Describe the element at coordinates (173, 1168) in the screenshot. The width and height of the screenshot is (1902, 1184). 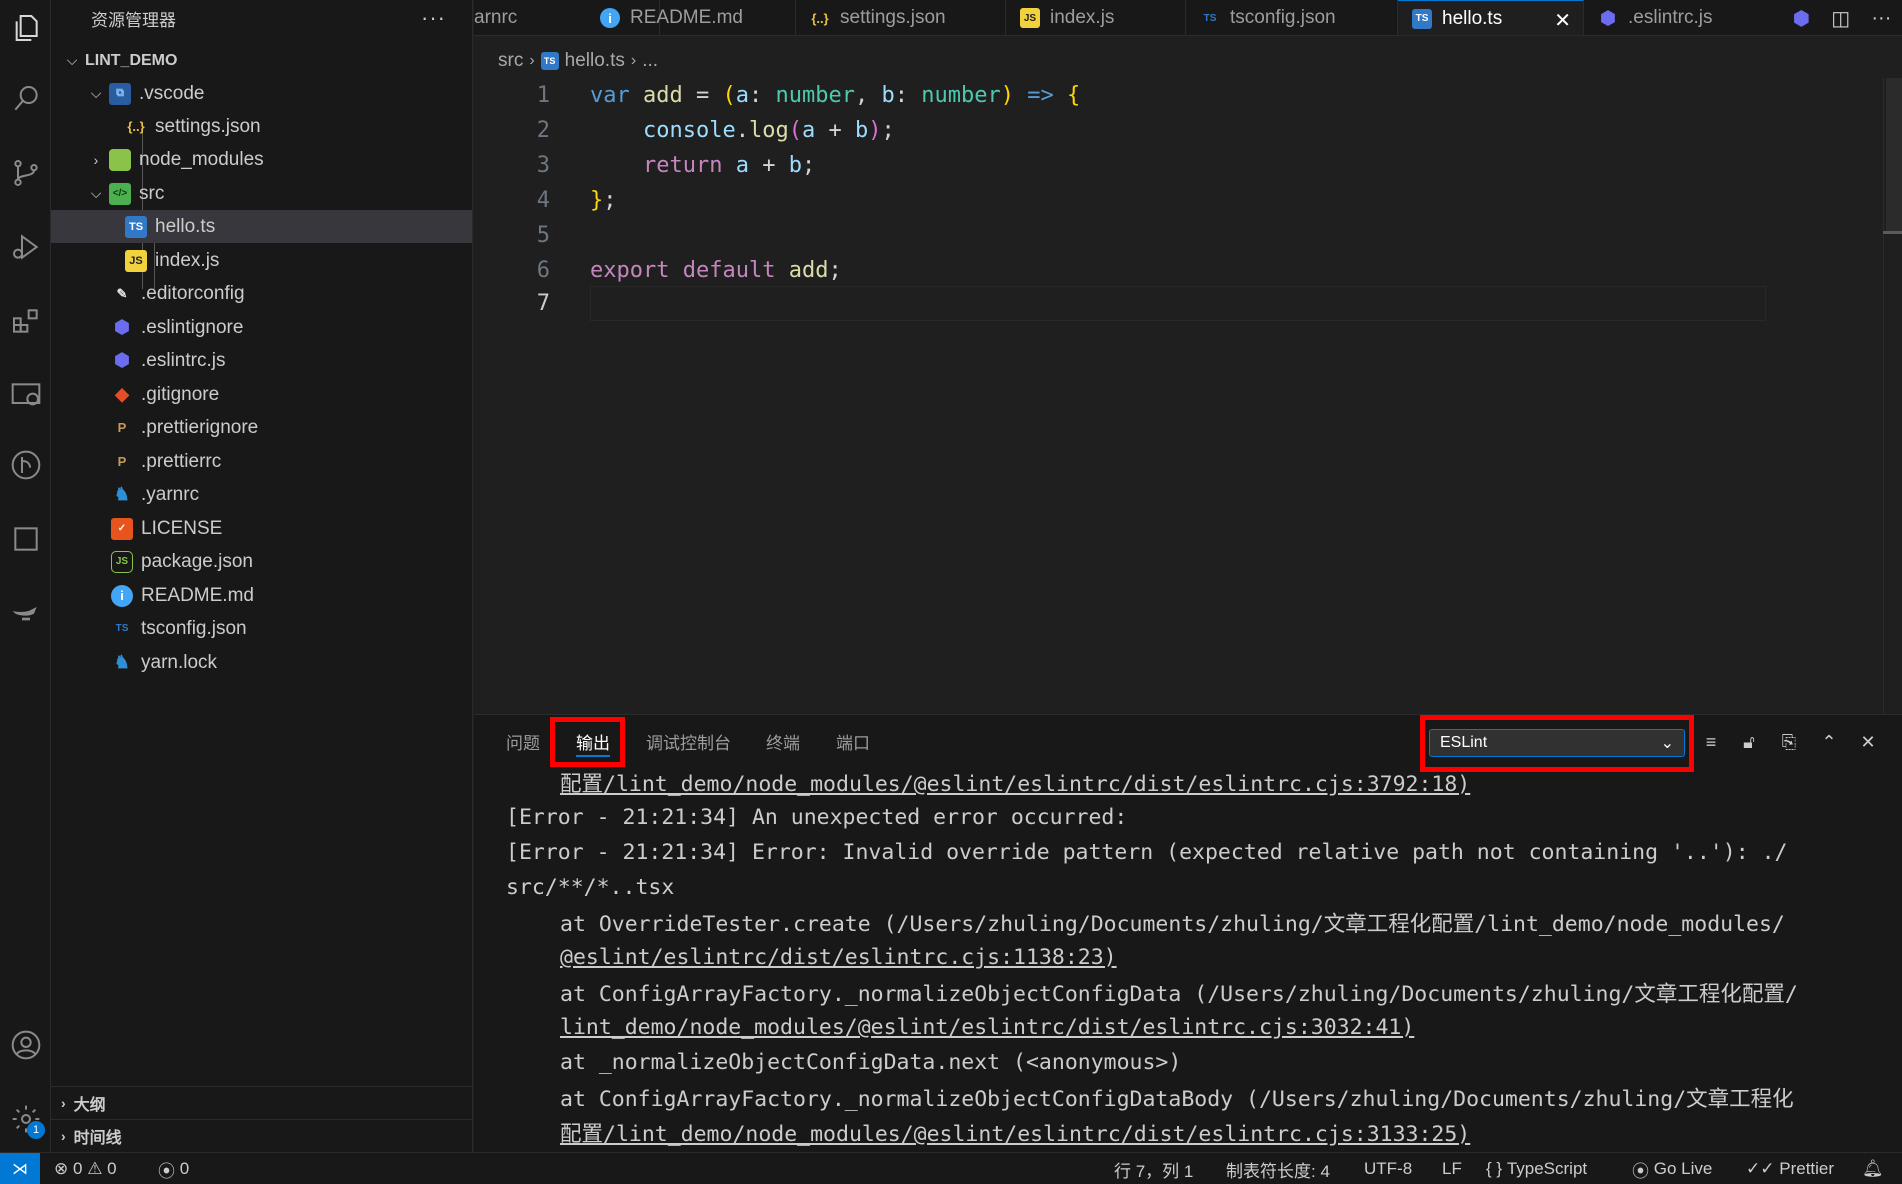
I see `ports-status: ⦿ 0` at that location.